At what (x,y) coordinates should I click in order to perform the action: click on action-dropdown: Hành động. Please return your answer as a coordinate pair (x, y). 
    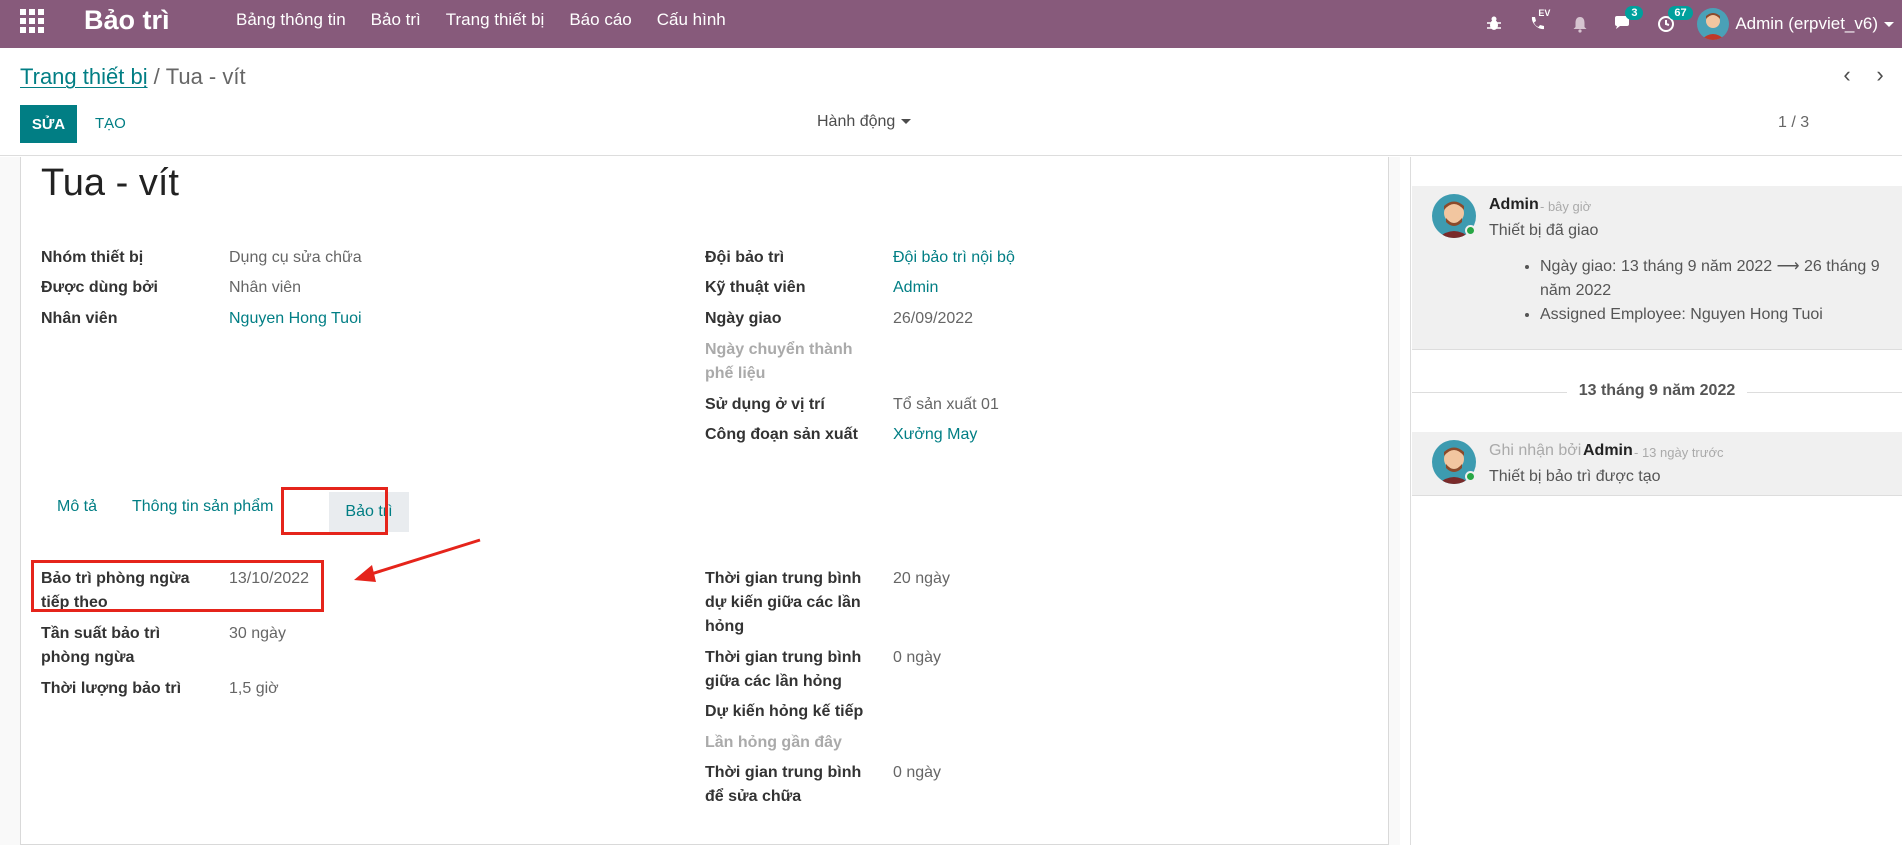
    Looking at the image, I should click on (864, 122).